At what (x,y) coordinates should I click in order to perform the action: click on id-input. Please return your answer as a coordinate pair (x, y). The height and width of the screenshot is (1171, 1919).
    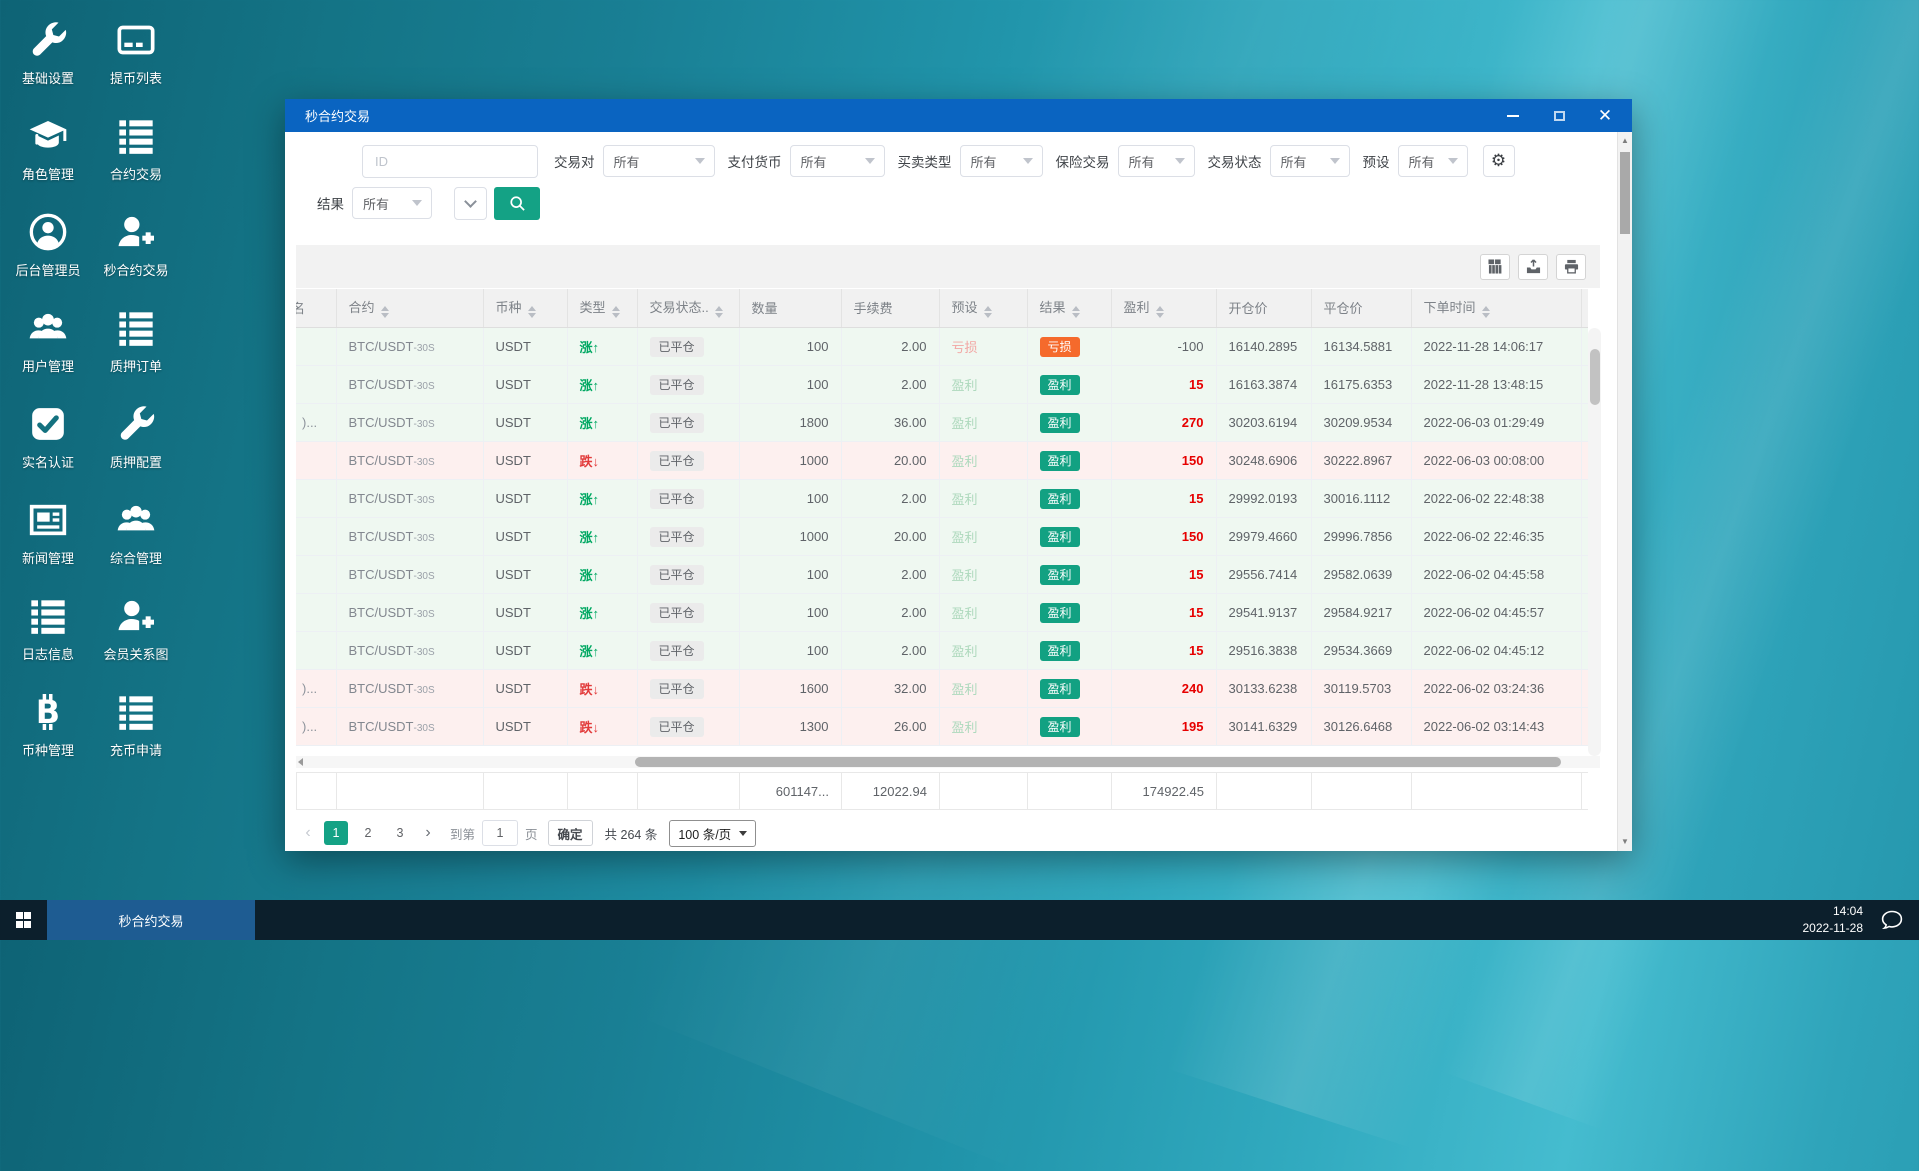
    Looking at the image, I should click on (450, 161).